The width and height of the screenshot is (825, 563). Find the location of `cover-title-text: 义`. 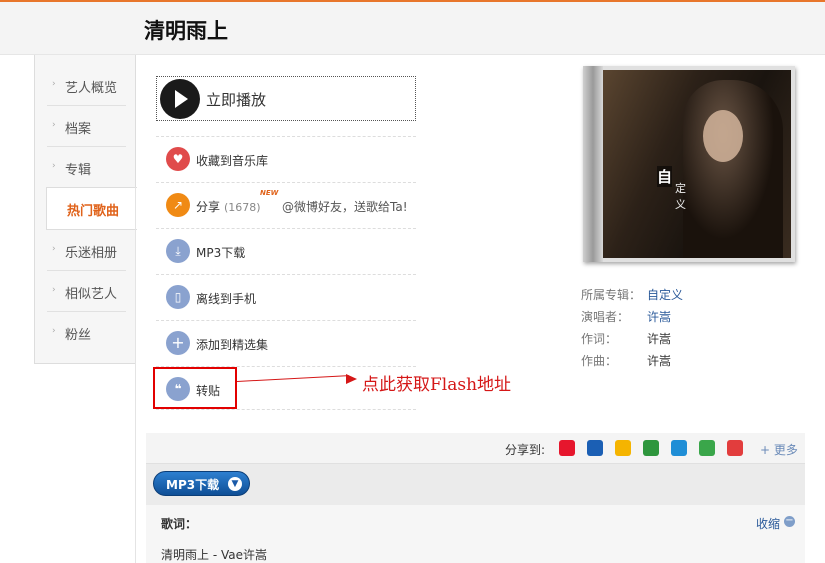

cover-title-text: 义 is located at coordinates (680, 204).